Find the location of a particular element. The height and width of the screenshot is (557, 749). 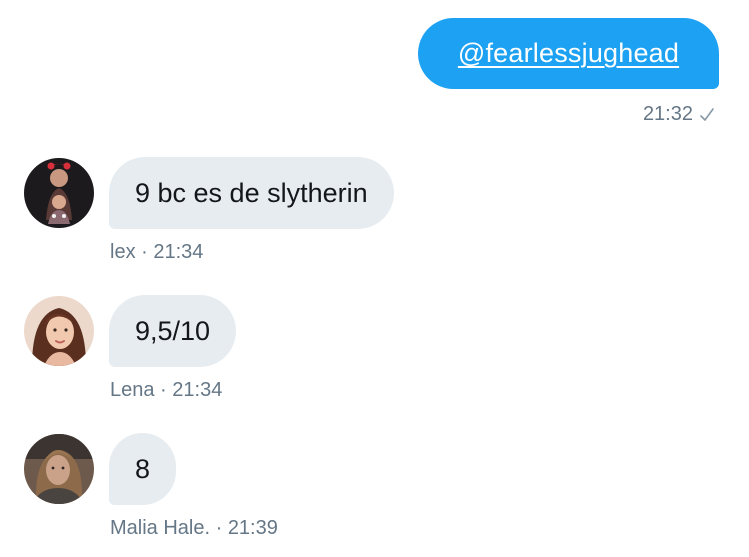

message-meta: Lena · 21:34 is located at coordinates (166, 390).